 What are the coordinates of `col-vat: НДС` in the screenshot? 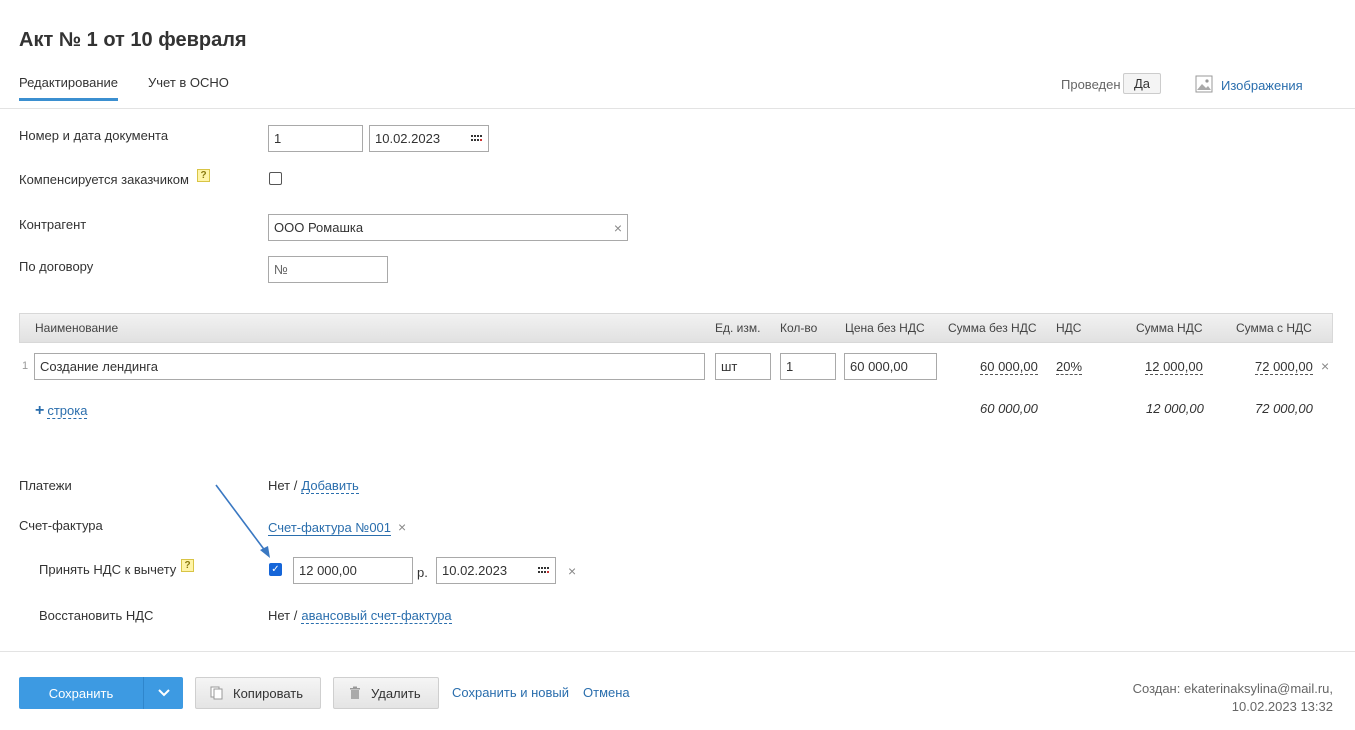 It's located at (1069, 328).